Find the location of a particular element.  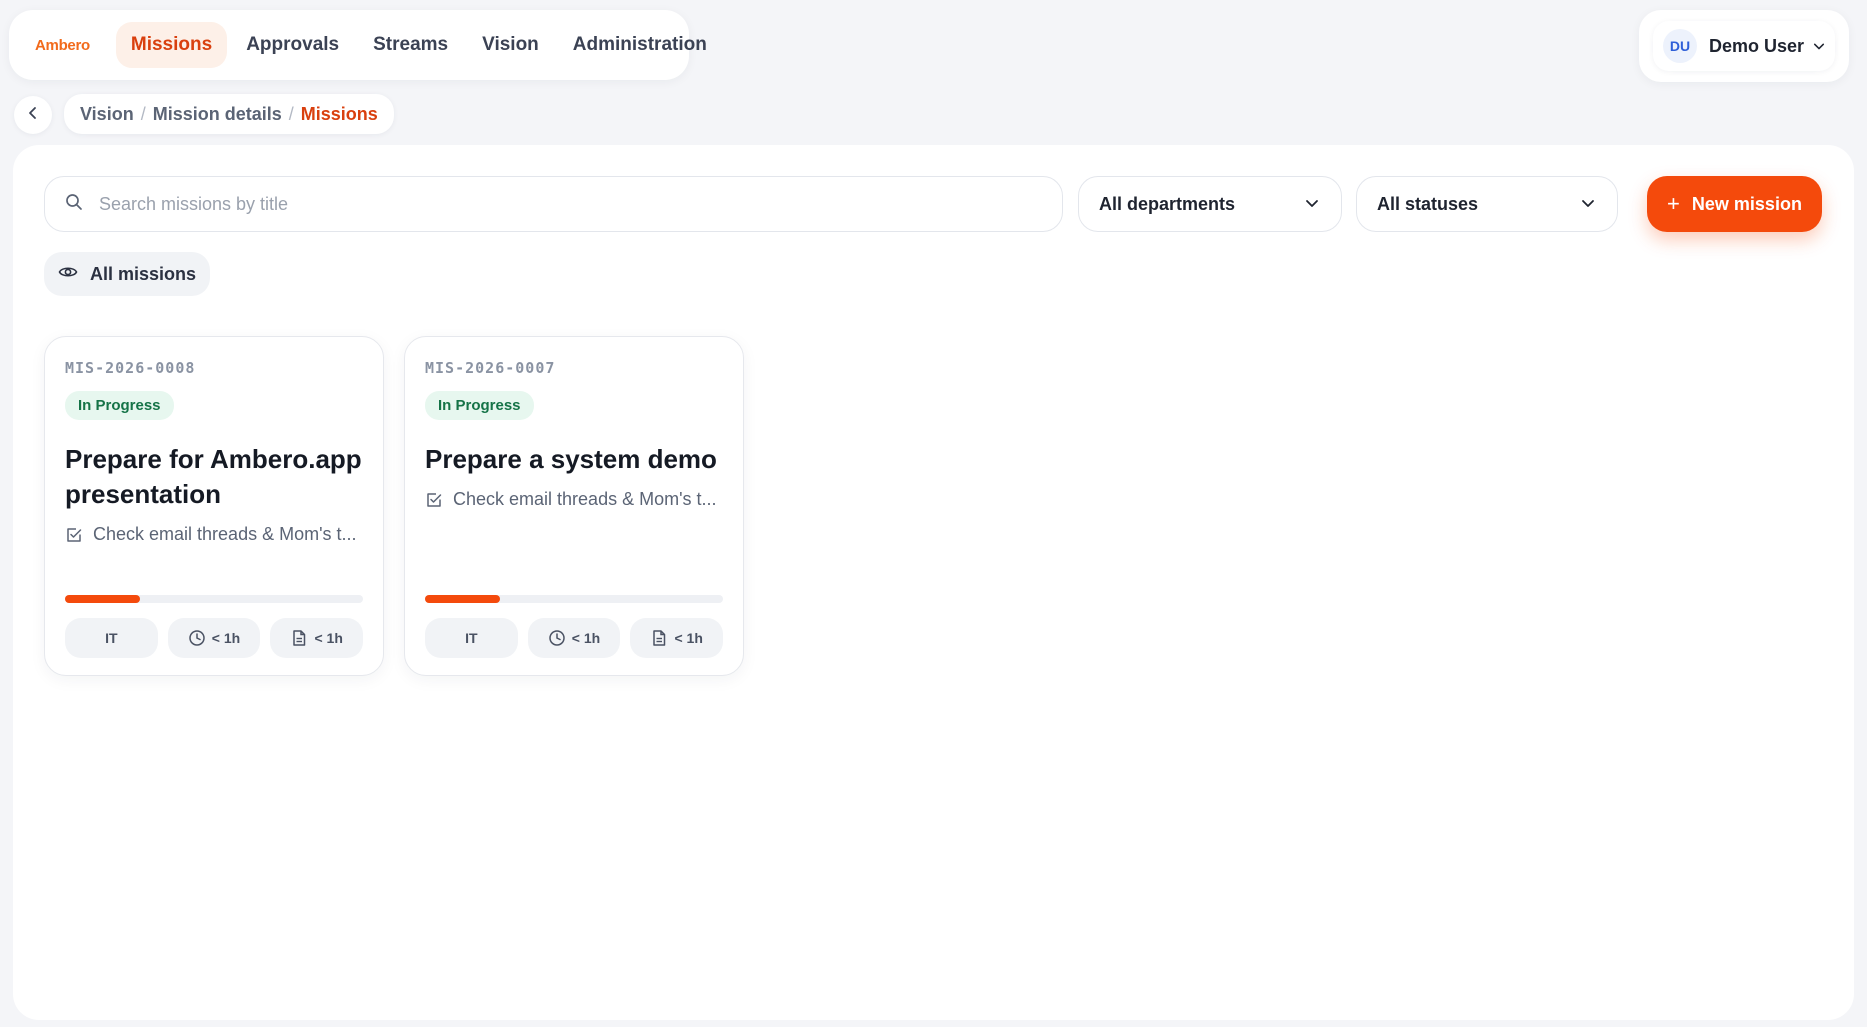

user-menu-button: DU Demo User is located at coordinates (1744, 46).